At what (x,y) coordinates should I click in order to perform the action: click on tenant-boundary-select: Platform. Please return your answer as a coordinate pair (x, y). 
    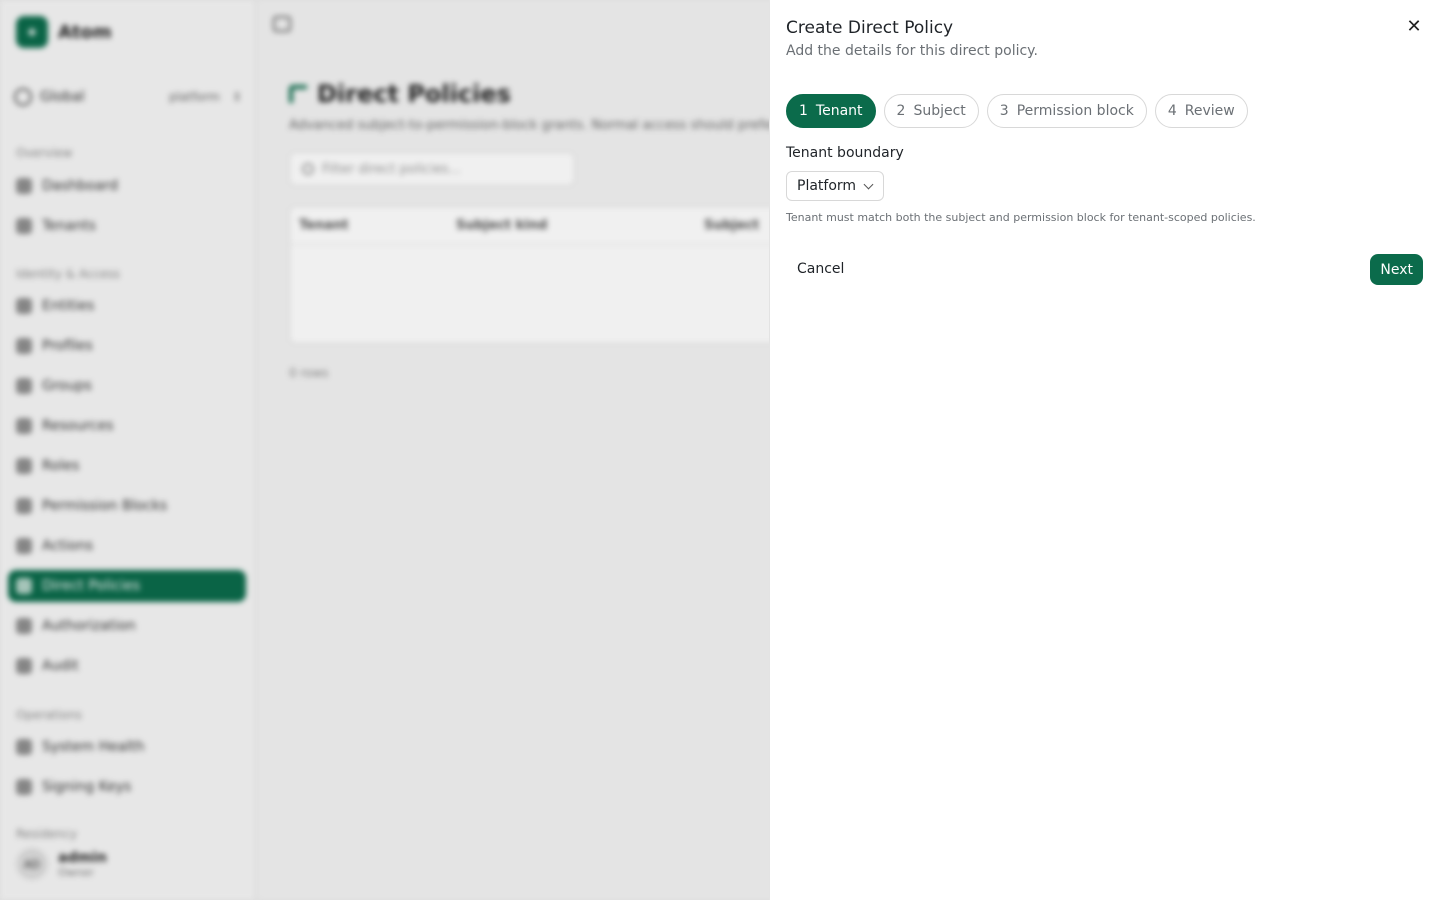
    Looking at the image, I should click on (835, 186).